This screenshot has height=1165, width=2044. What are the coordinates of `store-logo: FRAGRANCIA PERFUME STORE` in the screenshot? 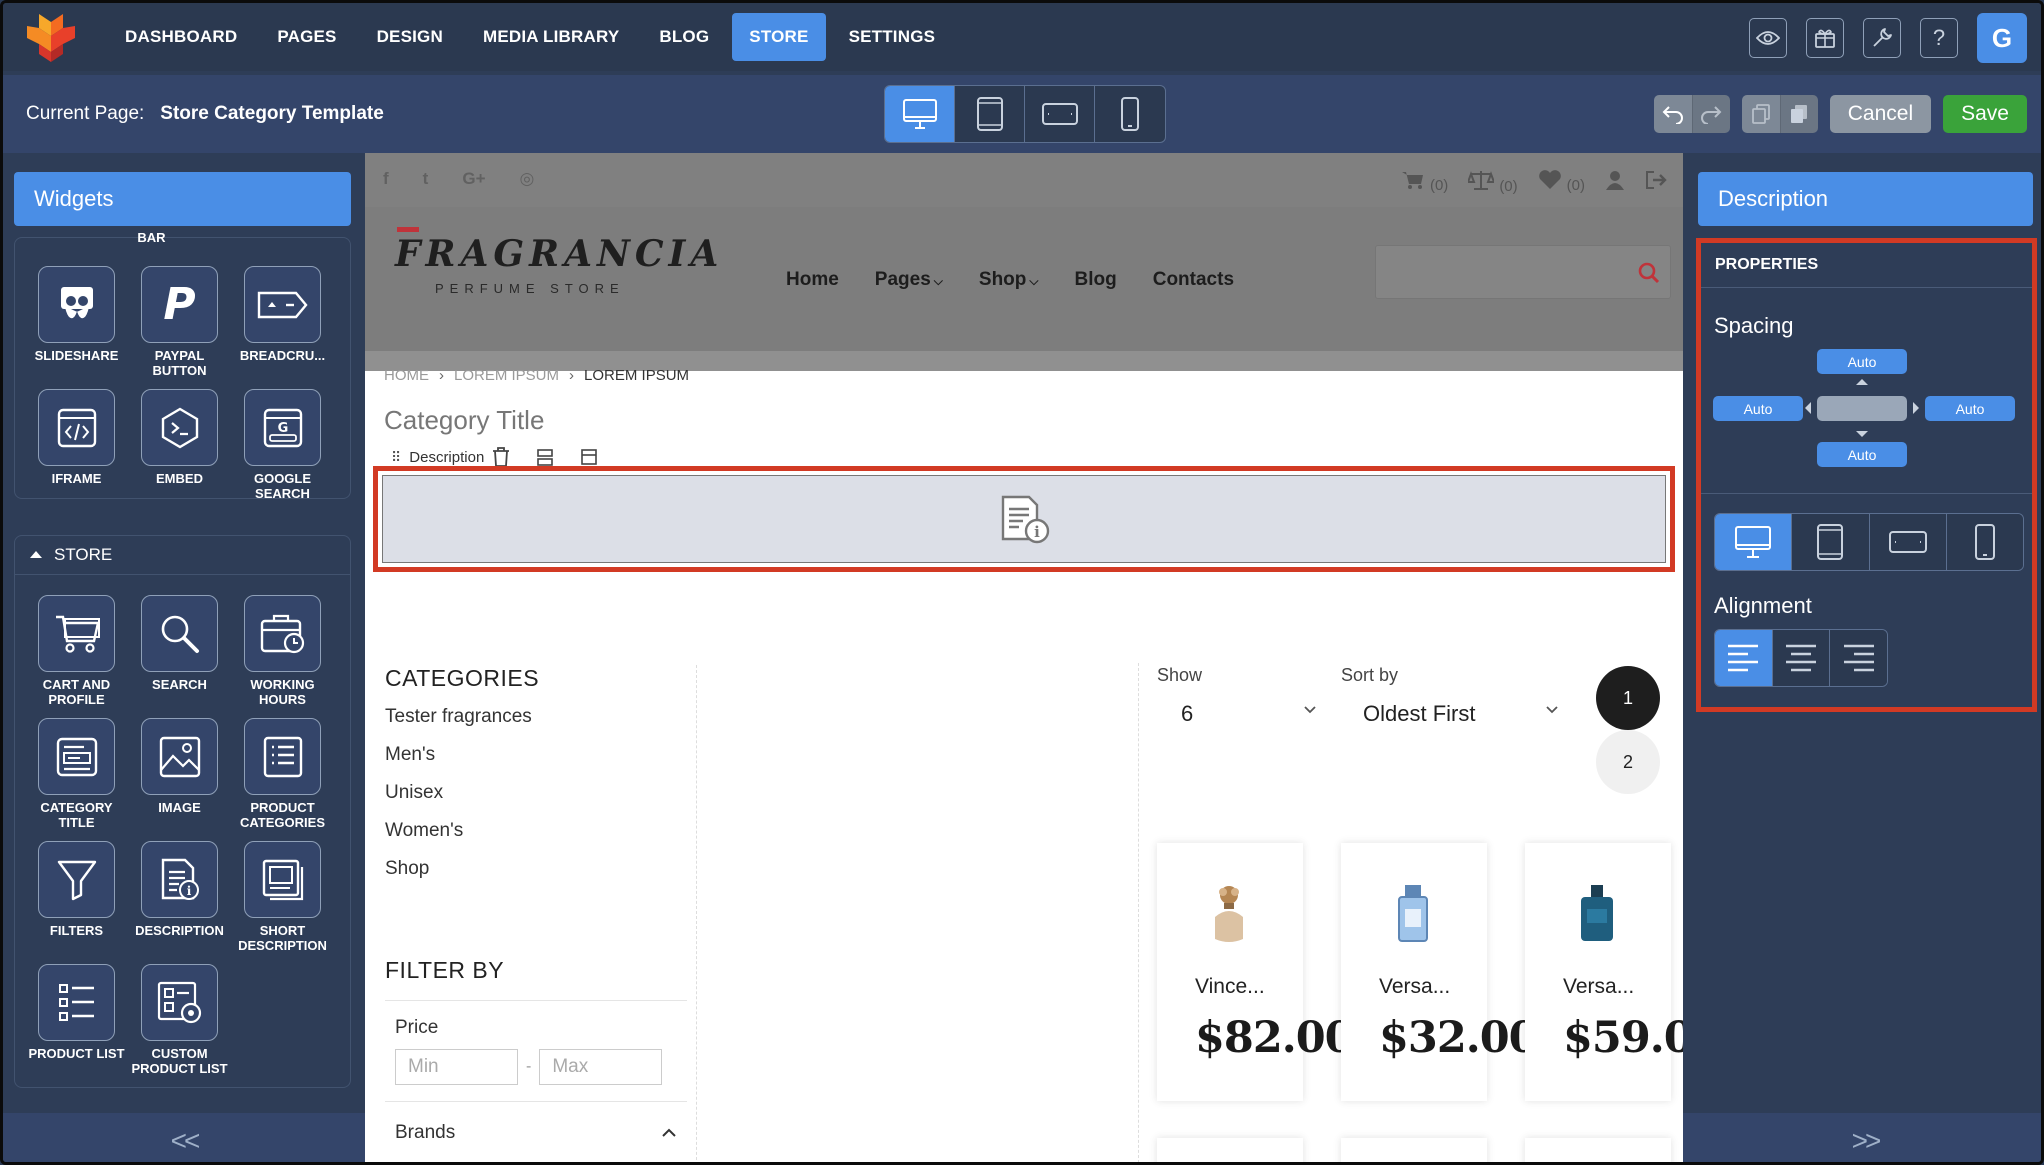 It's located at (559, 261).